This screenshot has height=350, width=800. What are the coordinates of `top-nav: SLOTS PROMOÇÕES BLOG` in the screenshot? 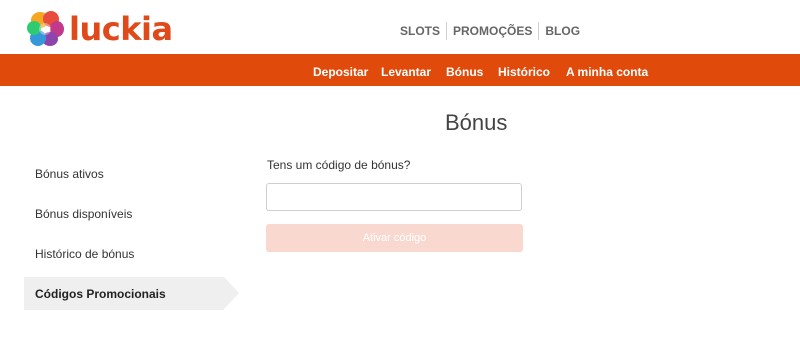 It's located at (490, 31).